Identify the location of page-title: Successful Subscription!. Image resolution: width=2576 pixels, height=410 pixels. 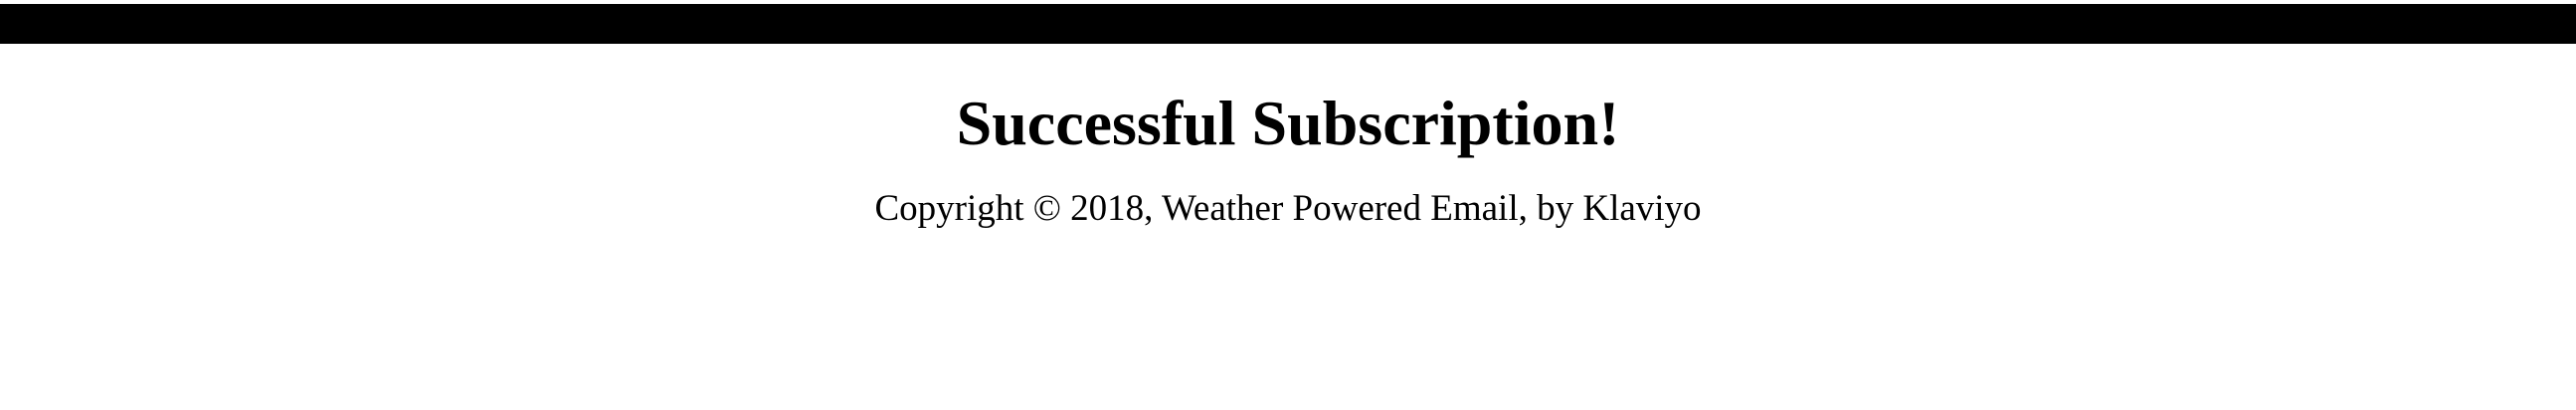
(1288, 123).